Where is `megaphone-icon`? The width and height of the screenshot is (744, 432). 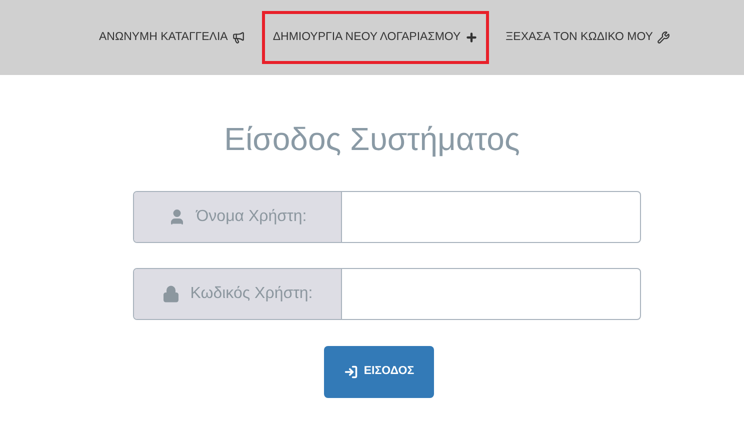 megaphone-icon is located at coordinates (238, 37).